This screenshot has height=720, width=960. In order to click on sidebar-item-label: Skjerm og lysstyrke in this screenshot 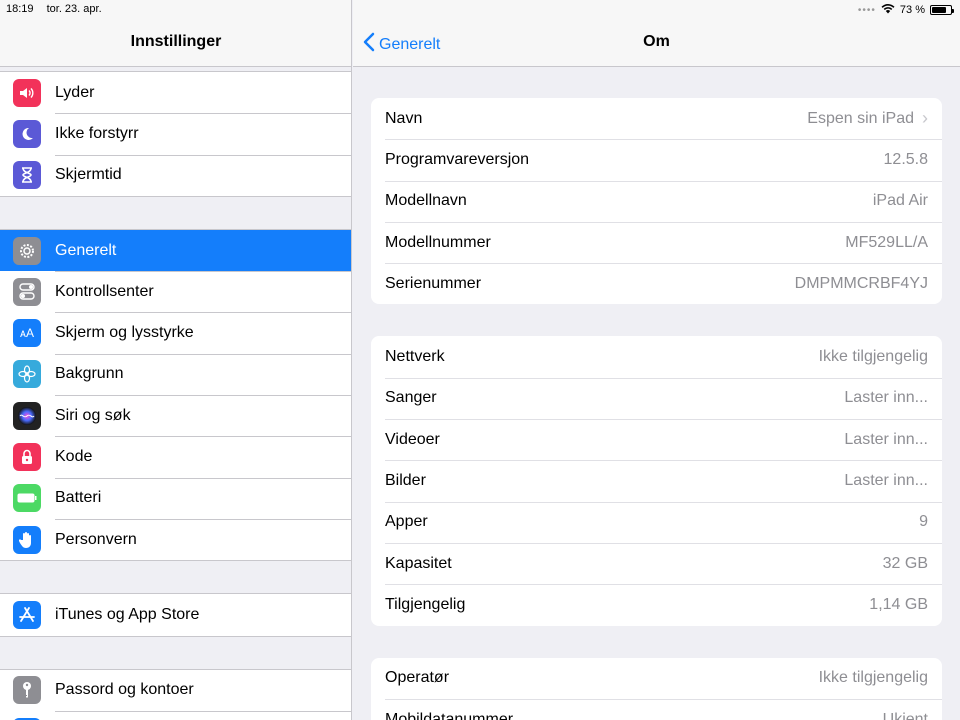, I will do `click(124, 333)`.